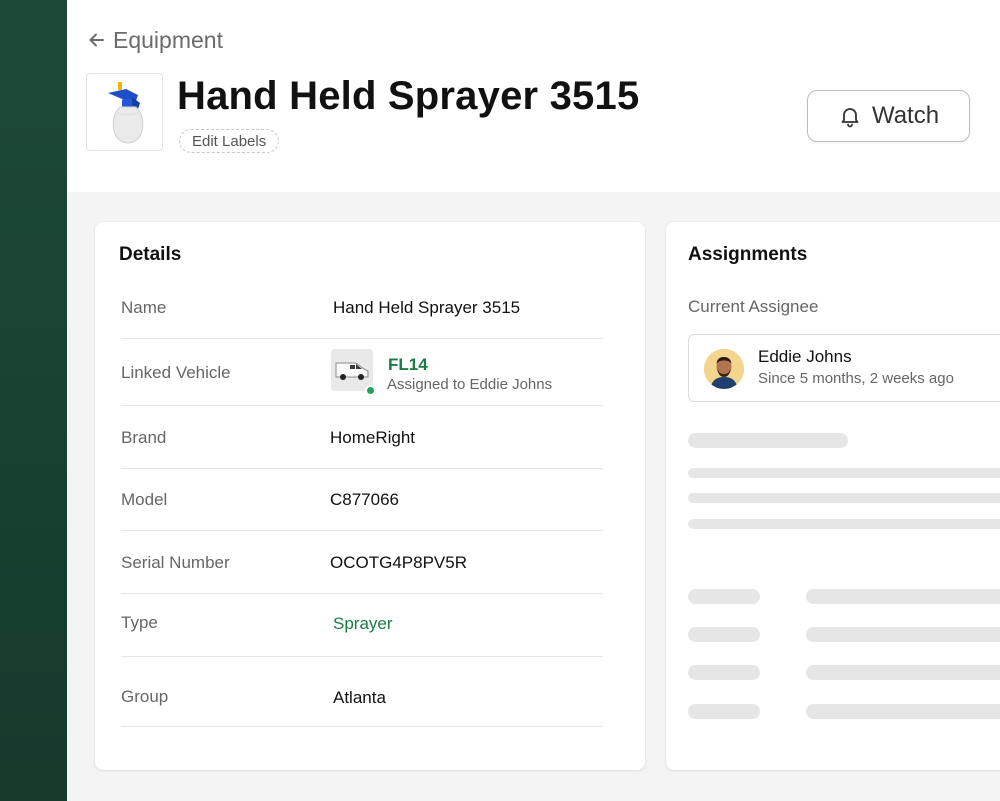  Describe the element at coordinates (96, 40) in the screenshot. I see `arrow-left-icon` at that location.